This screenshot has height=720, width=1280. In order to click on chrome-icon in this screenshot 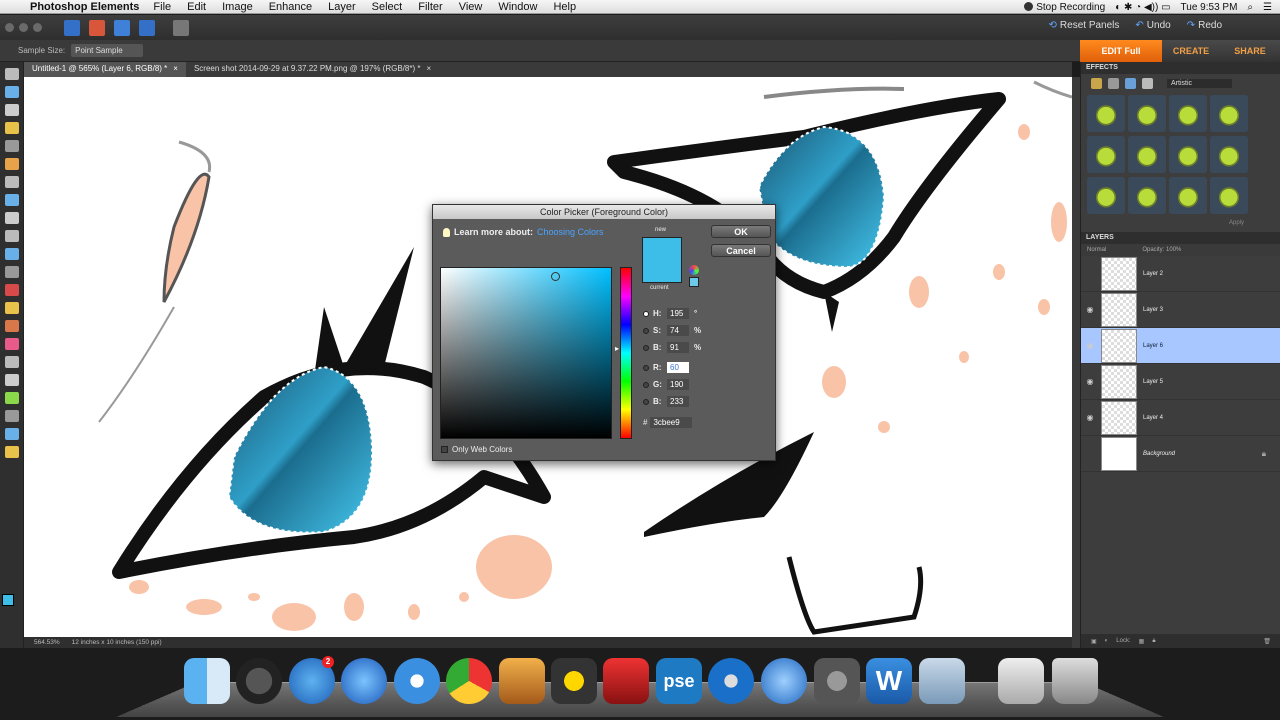, I will do `click(469, 681)`.